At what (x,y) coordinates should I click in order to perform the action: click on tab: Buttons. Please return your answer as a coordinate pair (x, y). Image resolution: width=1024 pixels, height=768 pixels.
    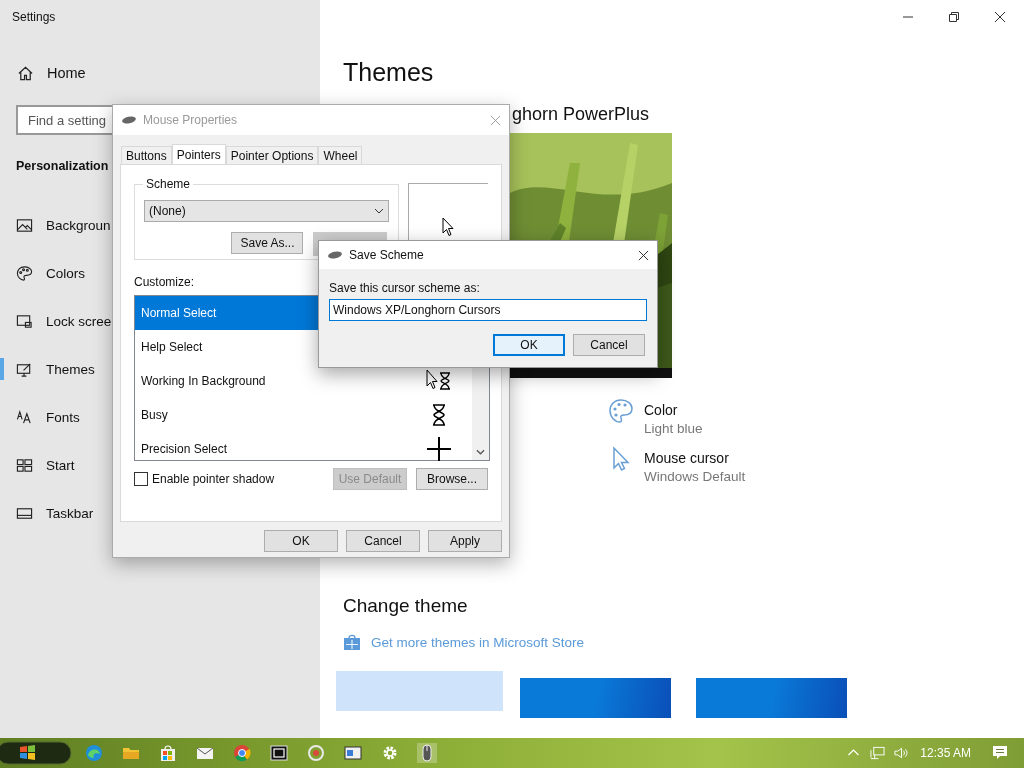
    Looking at the image, I should click on (146, 155).